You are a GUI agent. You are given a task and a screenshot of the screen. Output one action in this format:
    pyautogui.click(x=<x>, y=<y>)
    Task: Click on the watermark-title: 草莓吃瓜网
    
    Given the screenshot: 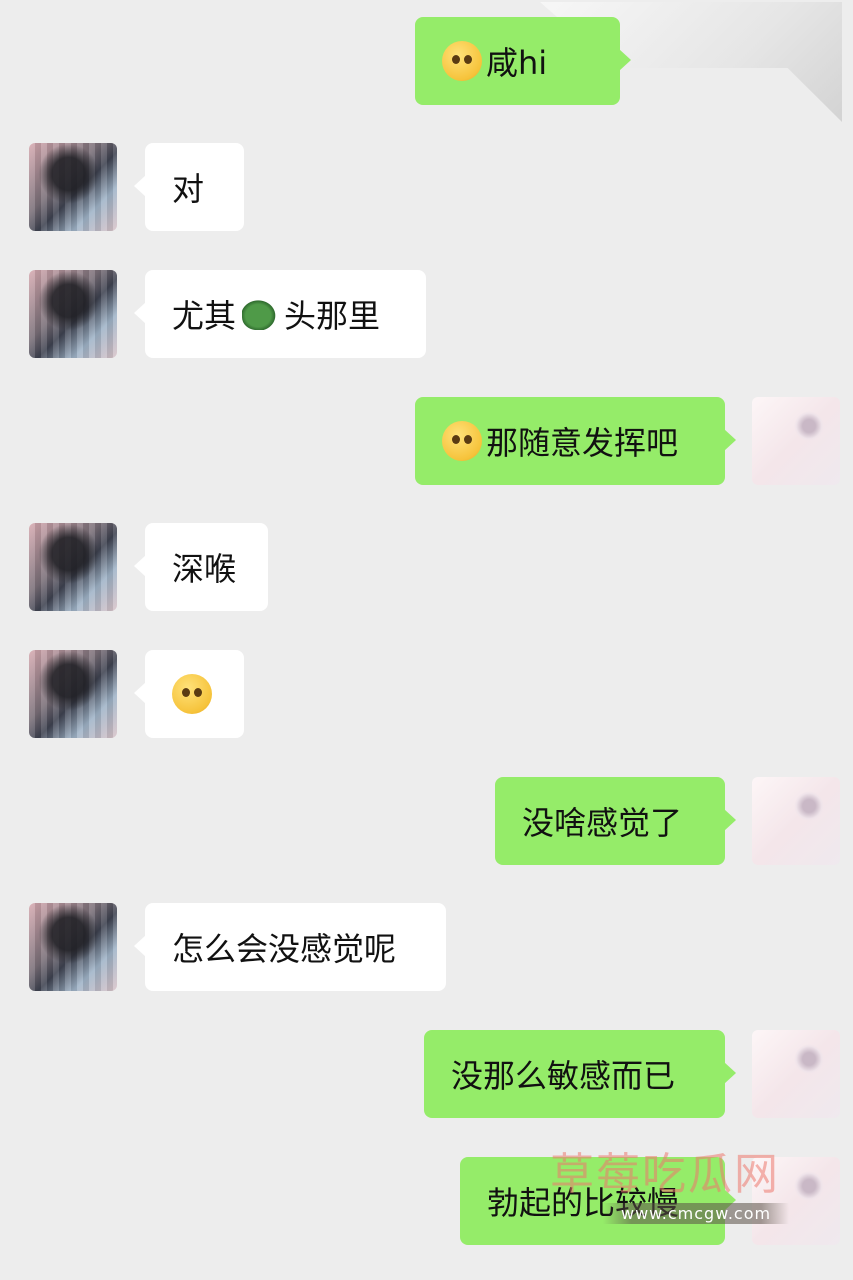 What is the action you would take?
    pyautogui.click(x=665, y=1174)
    